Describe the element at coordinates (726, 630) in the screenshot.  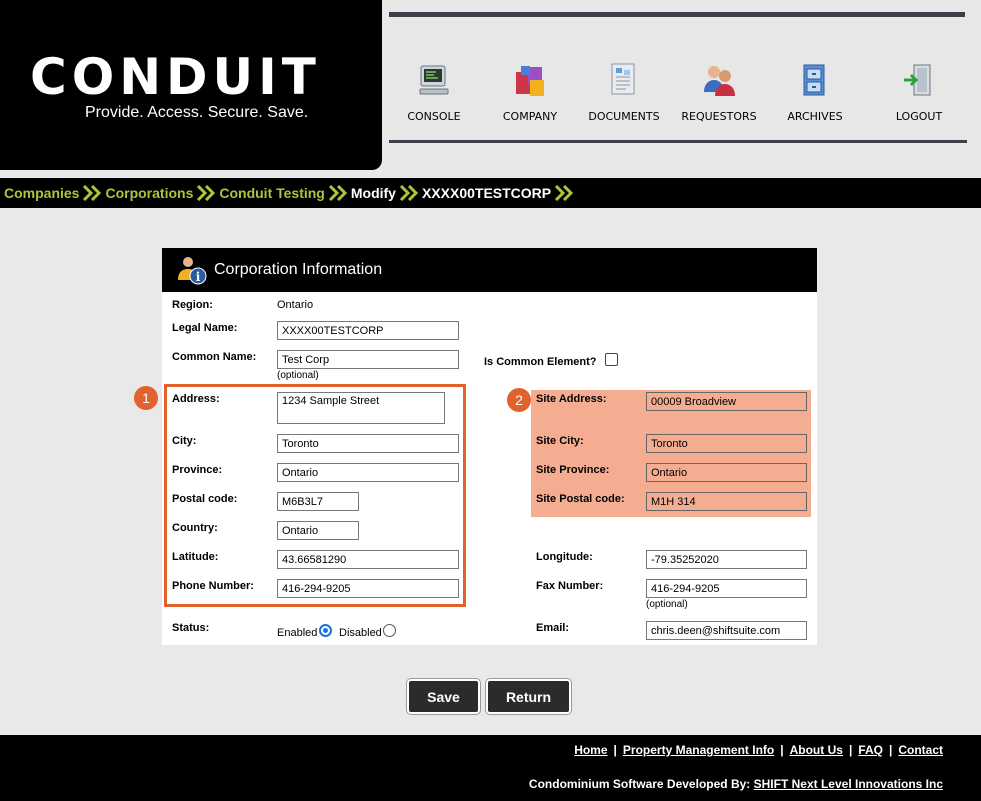
I see `email-field` at that location.